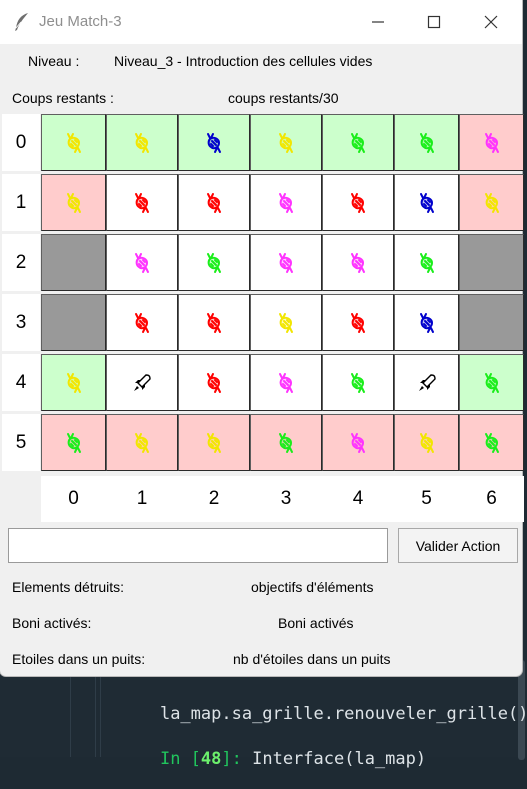  I want to click on action-input, so click(198, 545).